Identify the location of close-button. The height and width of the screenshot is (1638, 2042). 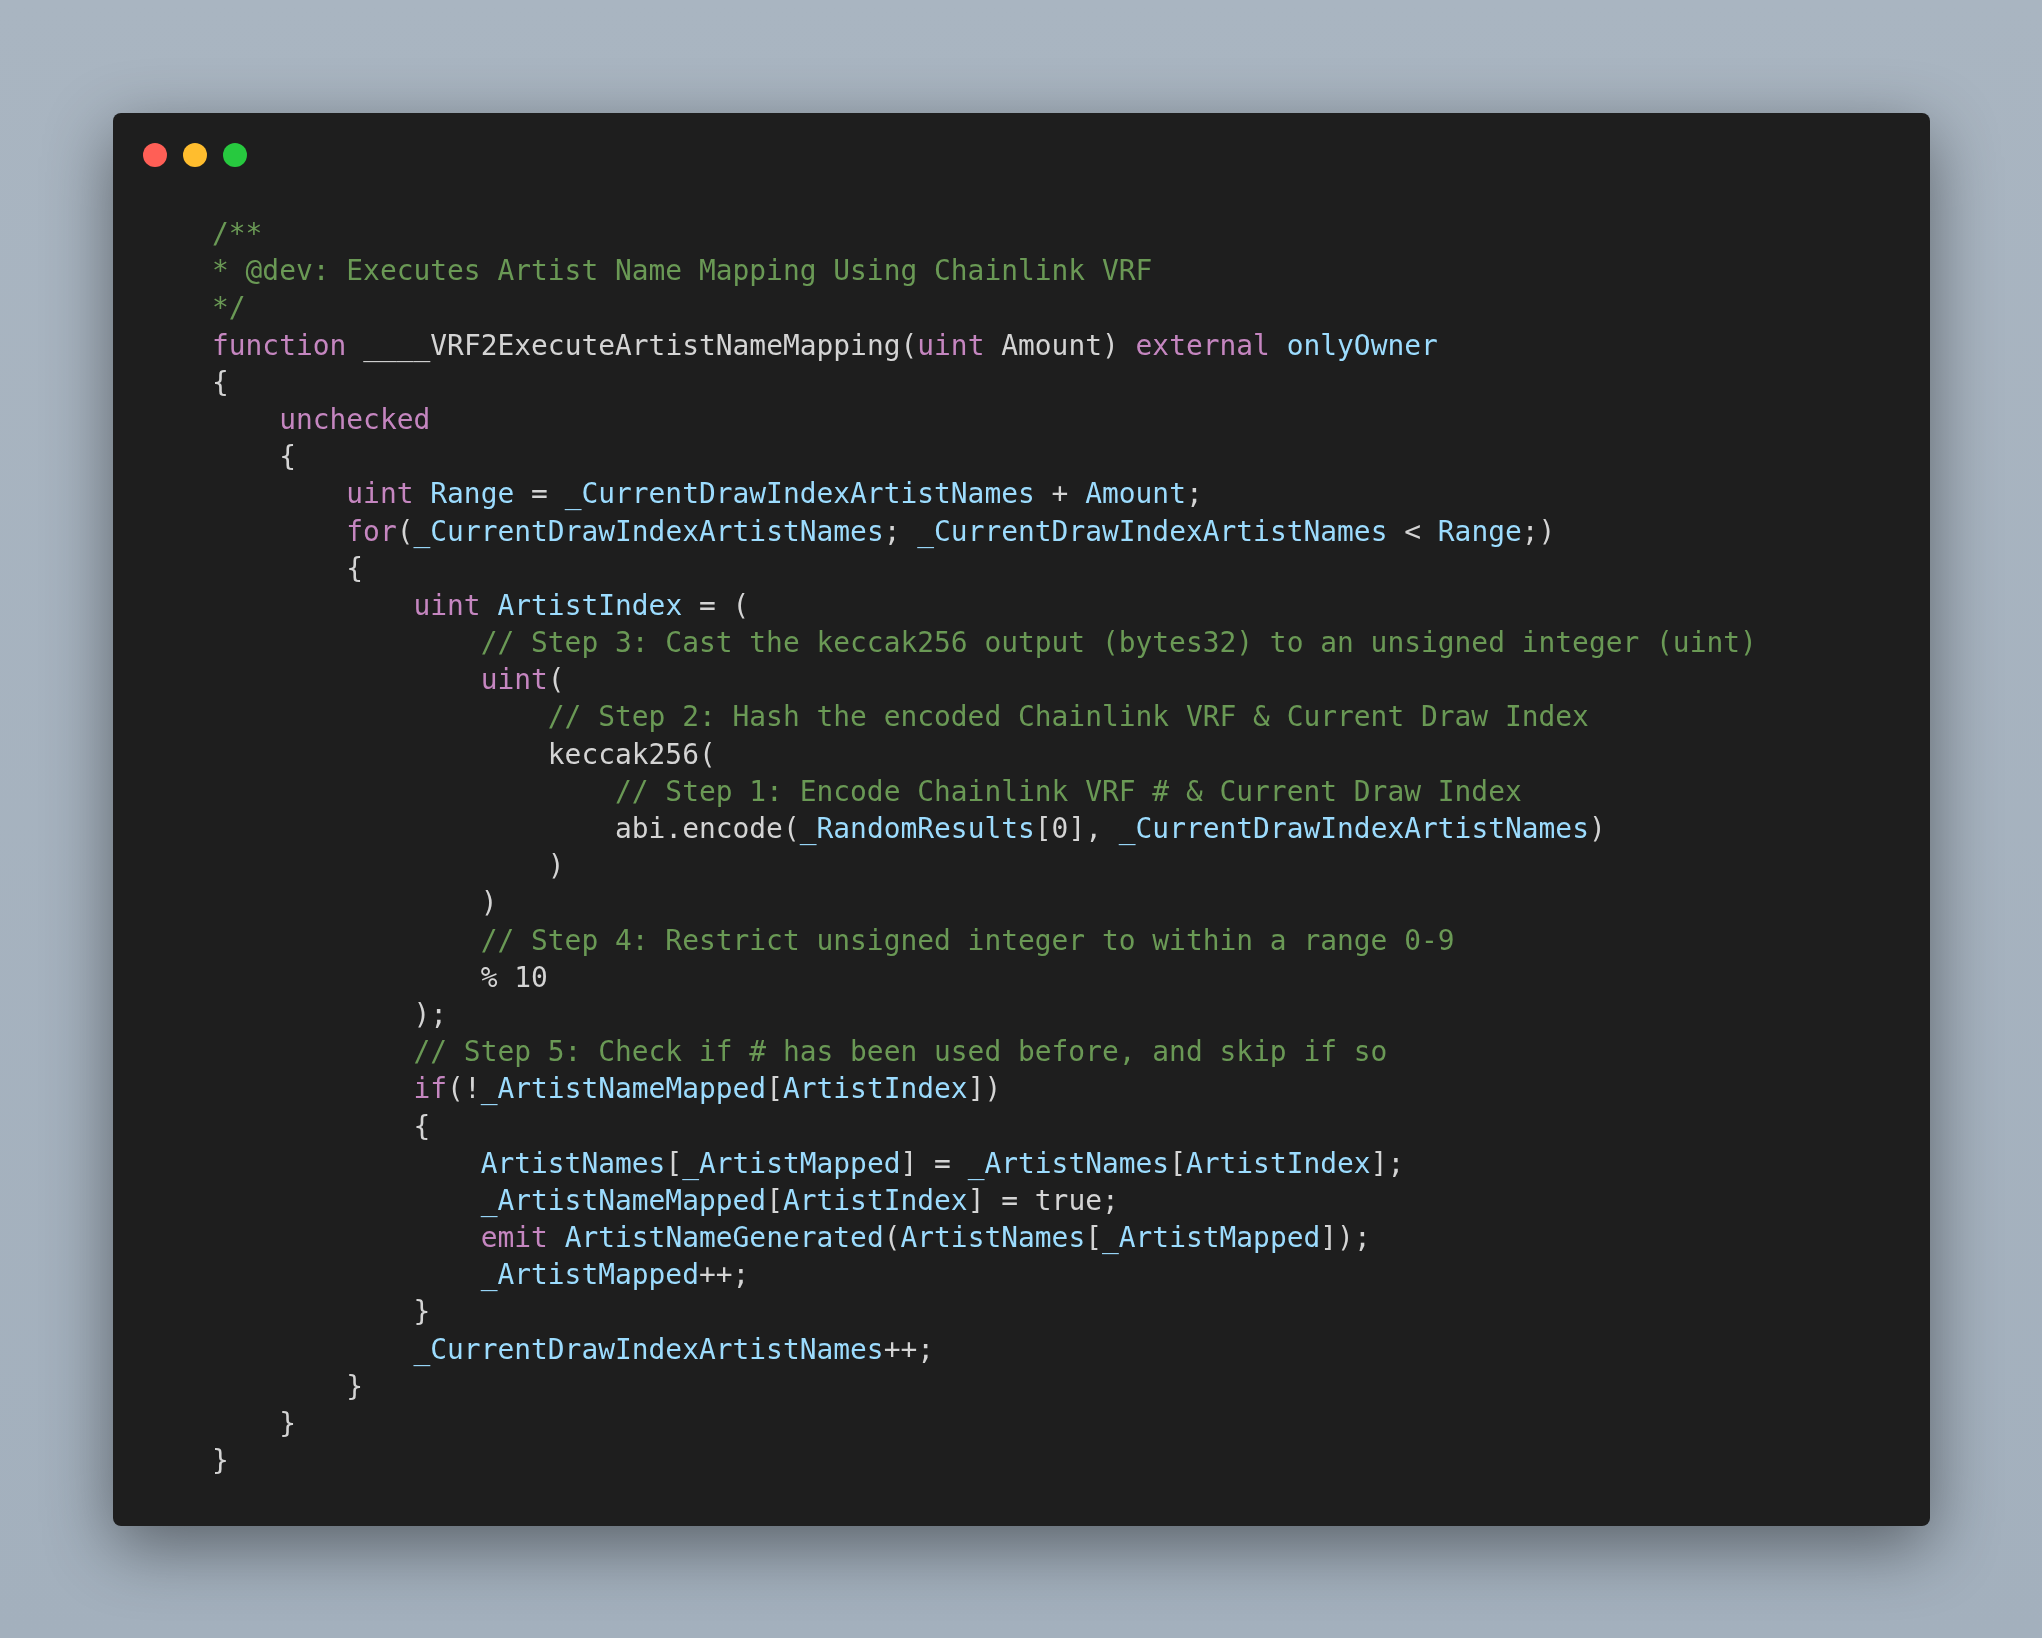
(155, 155).